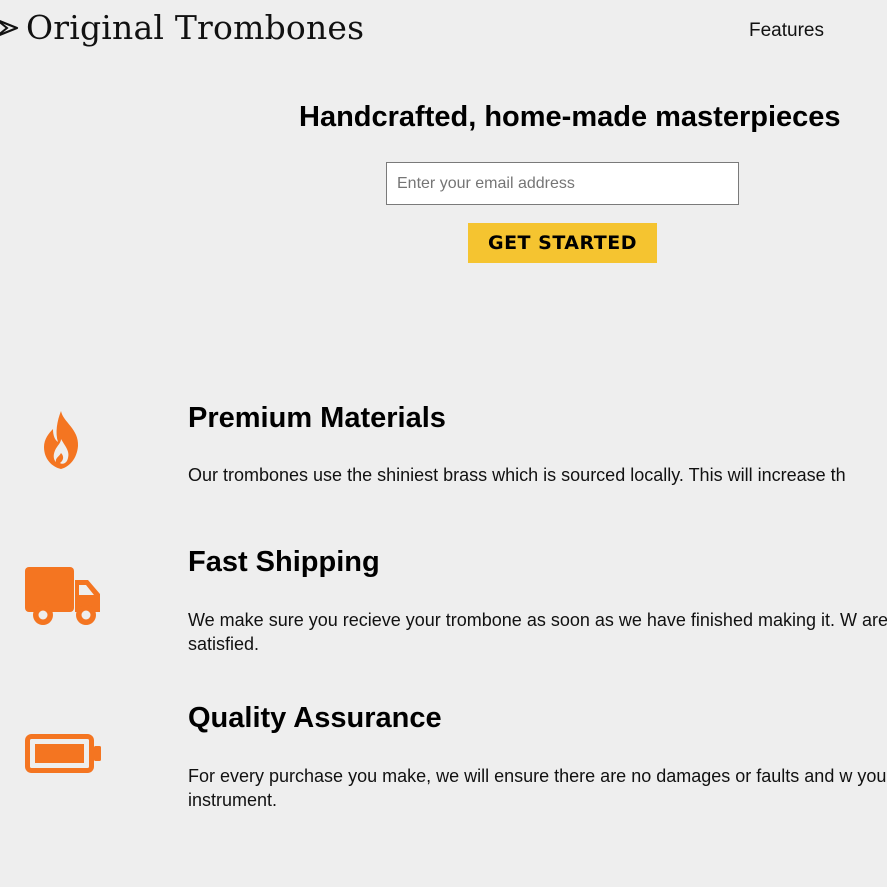 The height and width of the screenshot is (887, 887). What do you see at coordinates (62, 596) in the screenshot?
I see `truck-icon` at bounding box center [62, 596].